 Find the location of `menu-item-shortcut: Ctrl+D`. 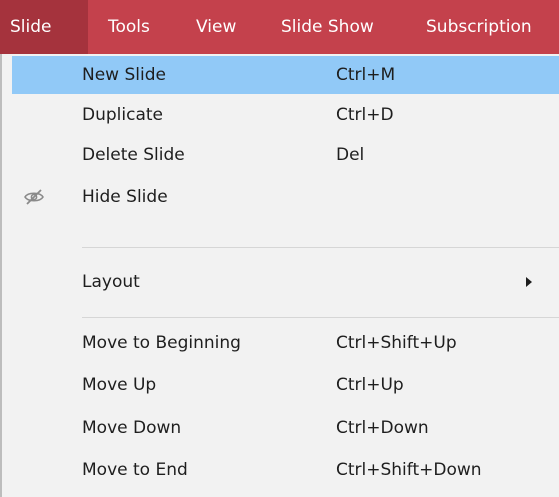

menu-item-shortcut: Ctrl+D is located at coordinates (365, 115).